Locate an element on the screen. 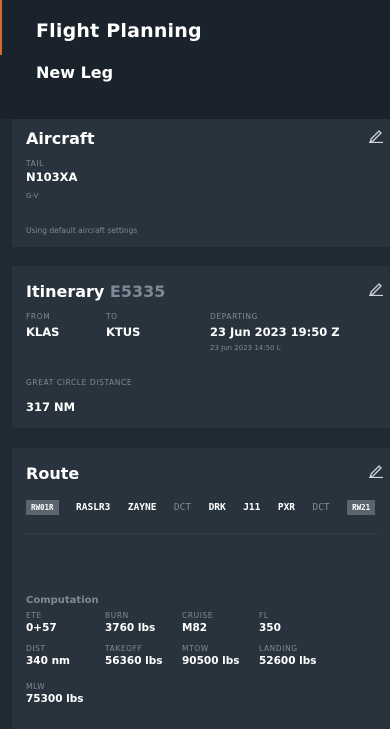 The image size is (390, 729). edit-route-icon is located at coordinates (376, 470).